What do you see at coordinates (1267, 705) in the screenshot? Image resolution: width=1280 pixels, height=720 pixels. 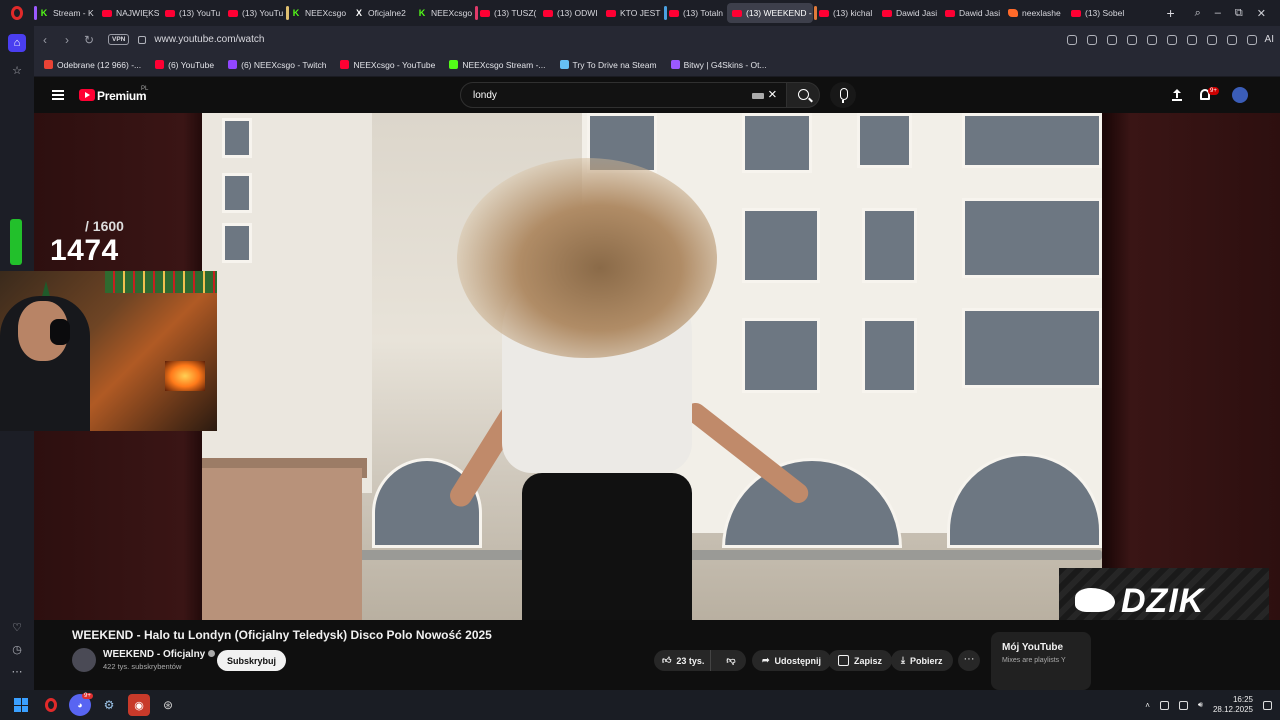 I see `notification-center-icon` at bounding box center [1267, 705].